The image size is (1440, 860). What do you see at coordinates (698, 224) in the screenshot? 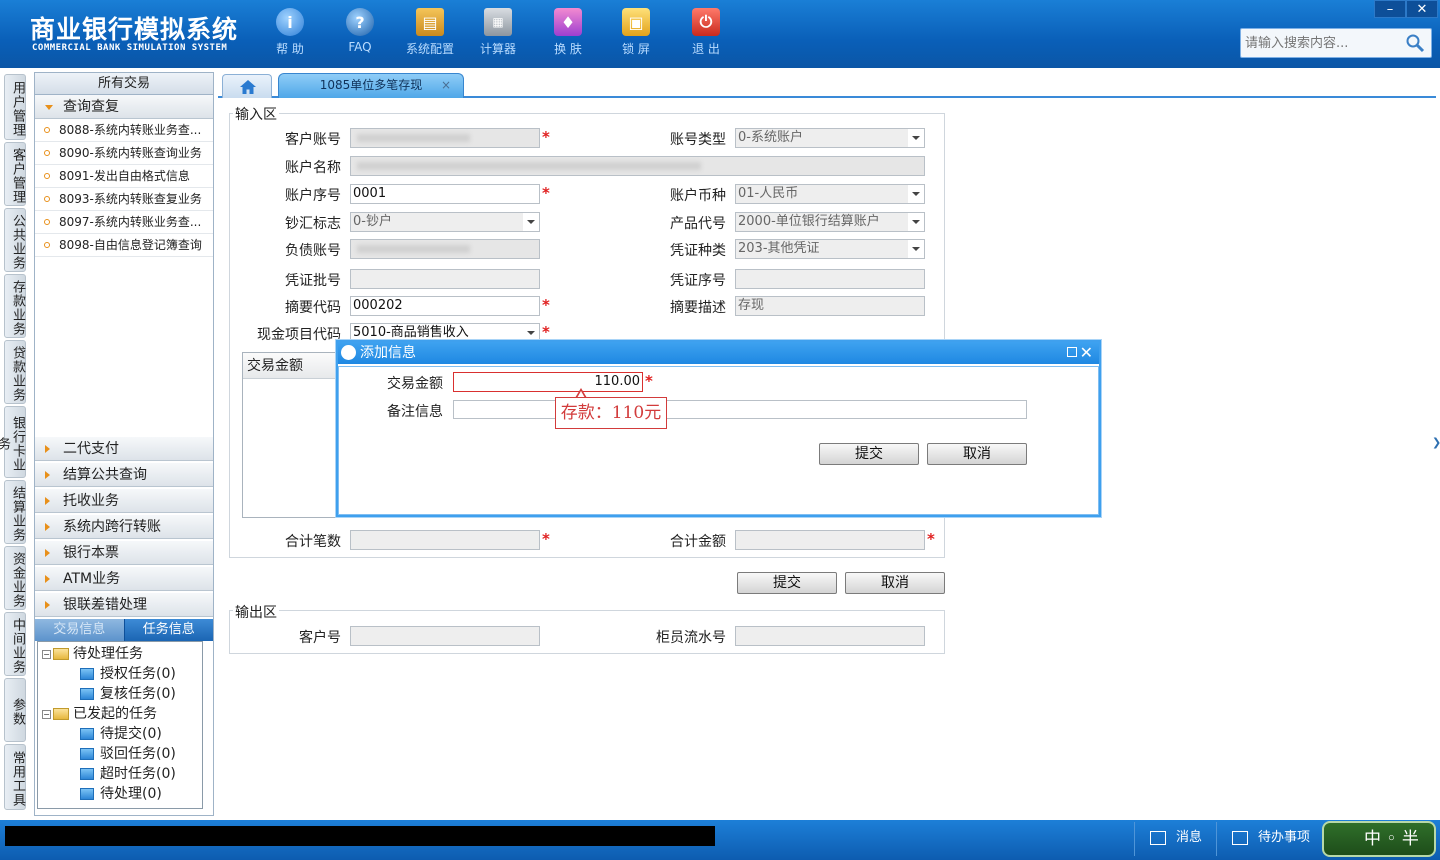
I see `label-product-code: 产品代号` at bounding box center [698, 224].